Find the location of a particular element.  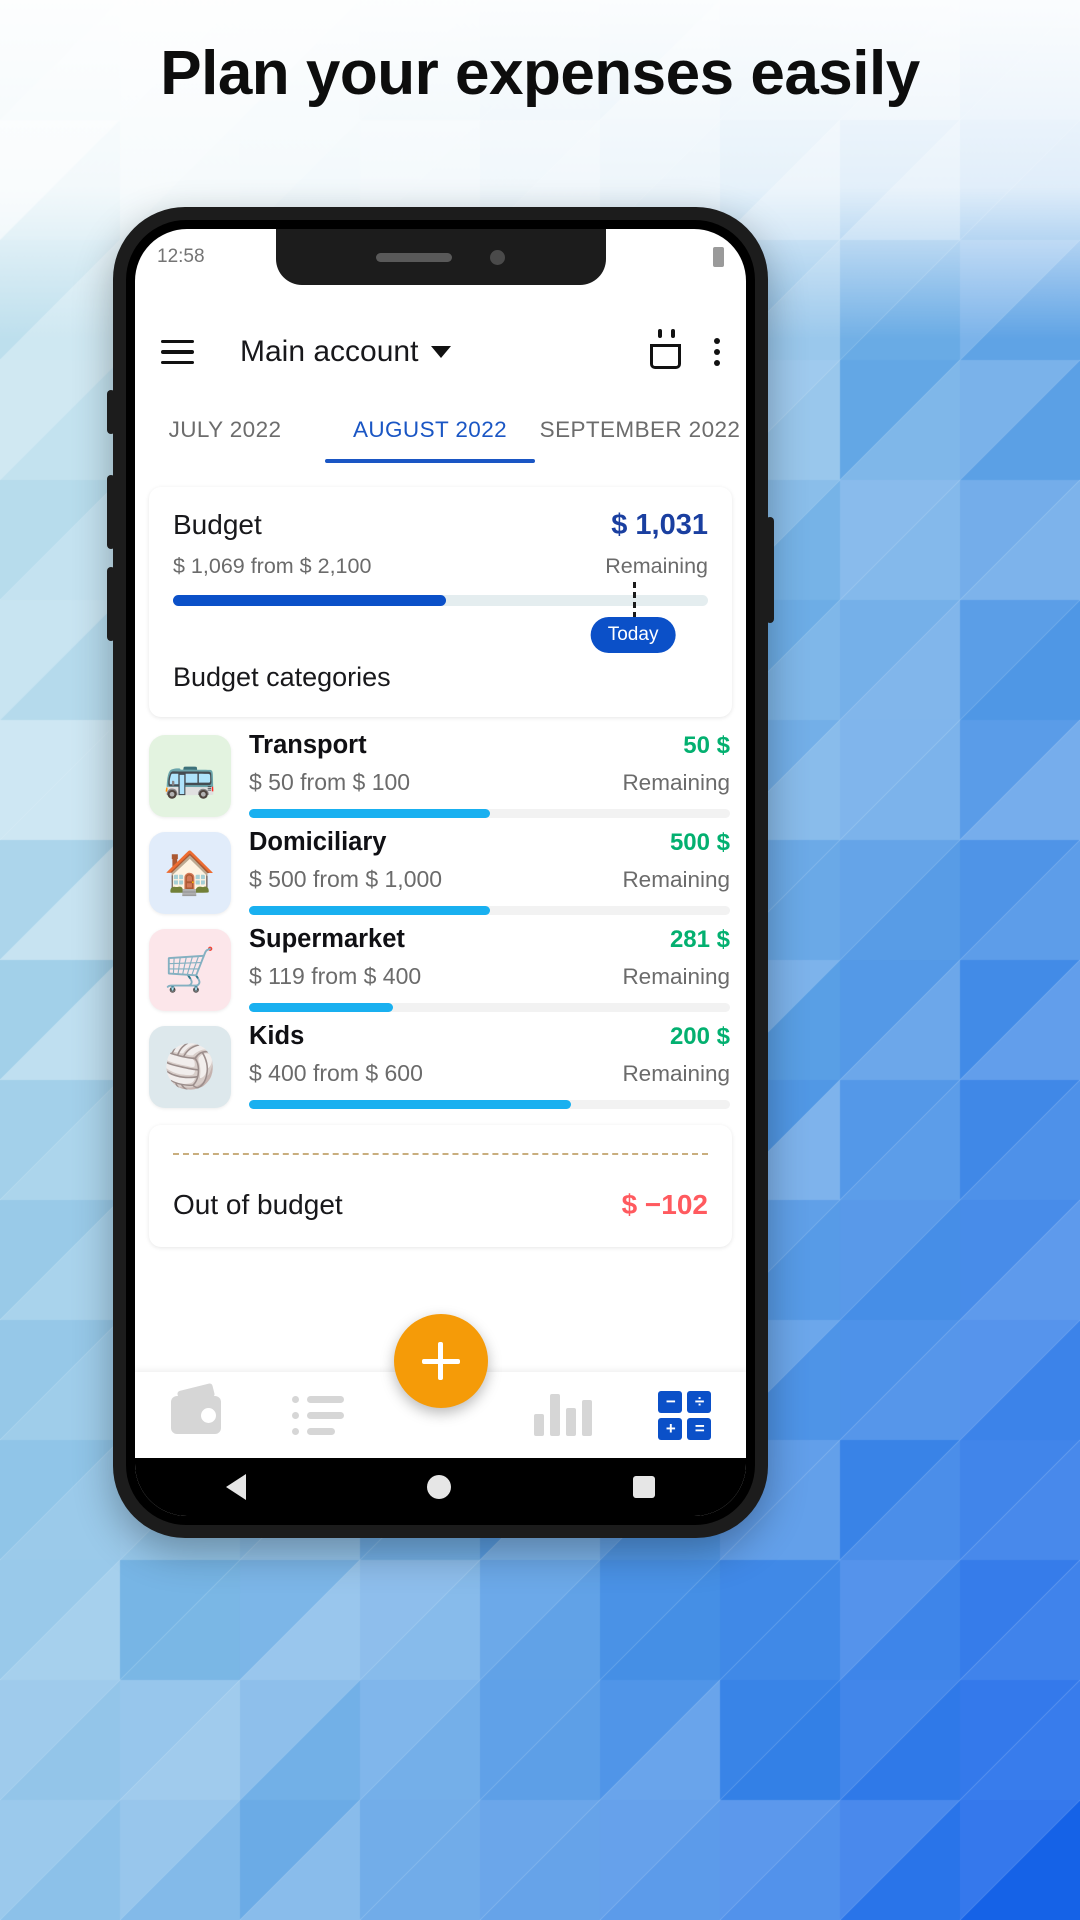

today-marker-line is located at coordinates (635, 600).